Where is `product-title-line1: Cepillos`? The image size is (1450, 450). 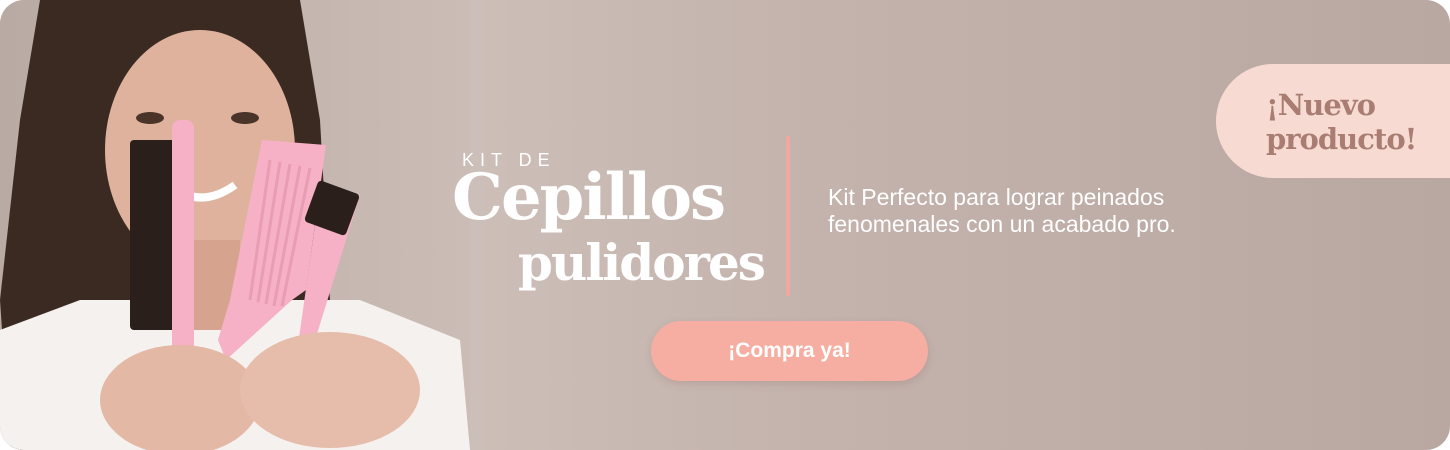 product-title-line1: Cepillos is located at coordinates (589, 197).